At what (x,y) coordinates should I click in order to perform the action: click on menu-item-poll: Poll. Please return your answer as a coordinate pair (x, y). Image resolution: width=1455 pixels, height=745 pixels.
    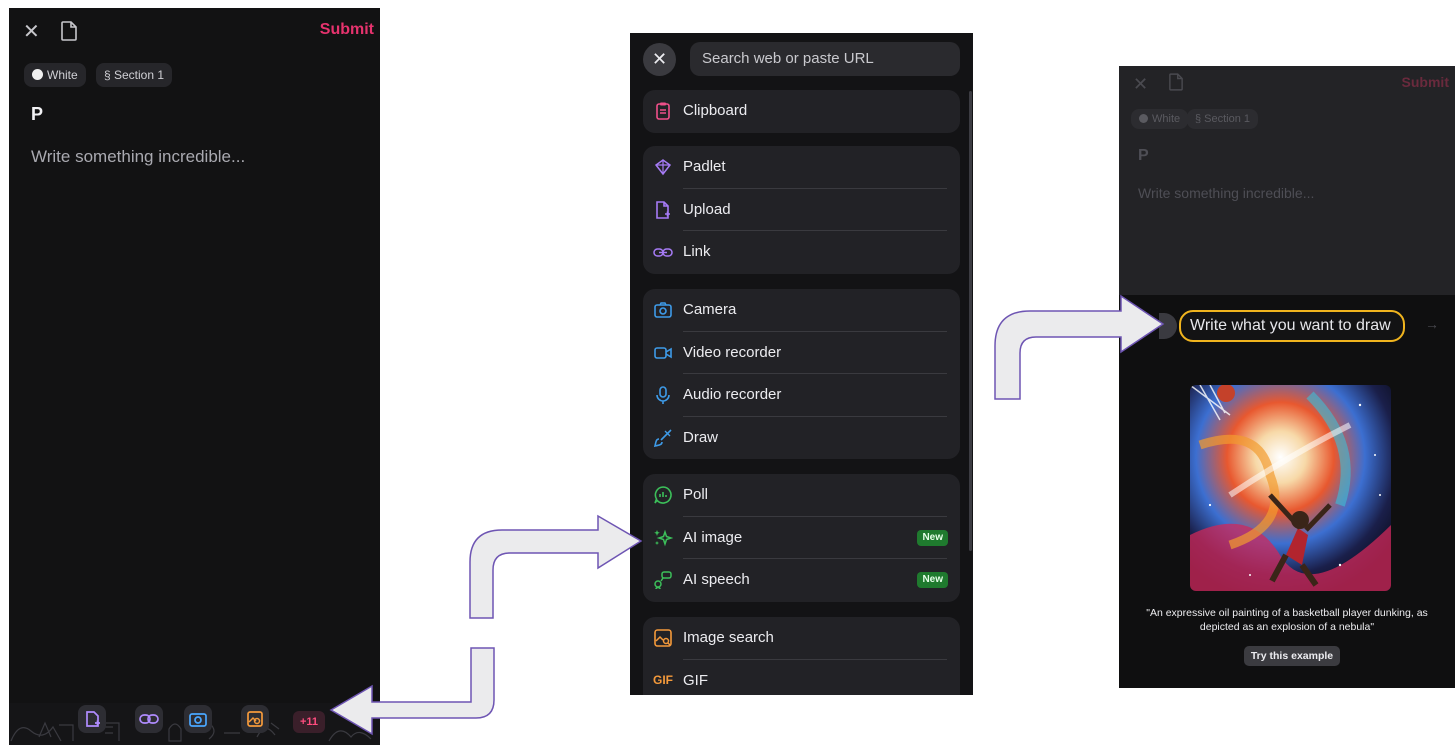
    Looking at the image, I should click on (801, 495).